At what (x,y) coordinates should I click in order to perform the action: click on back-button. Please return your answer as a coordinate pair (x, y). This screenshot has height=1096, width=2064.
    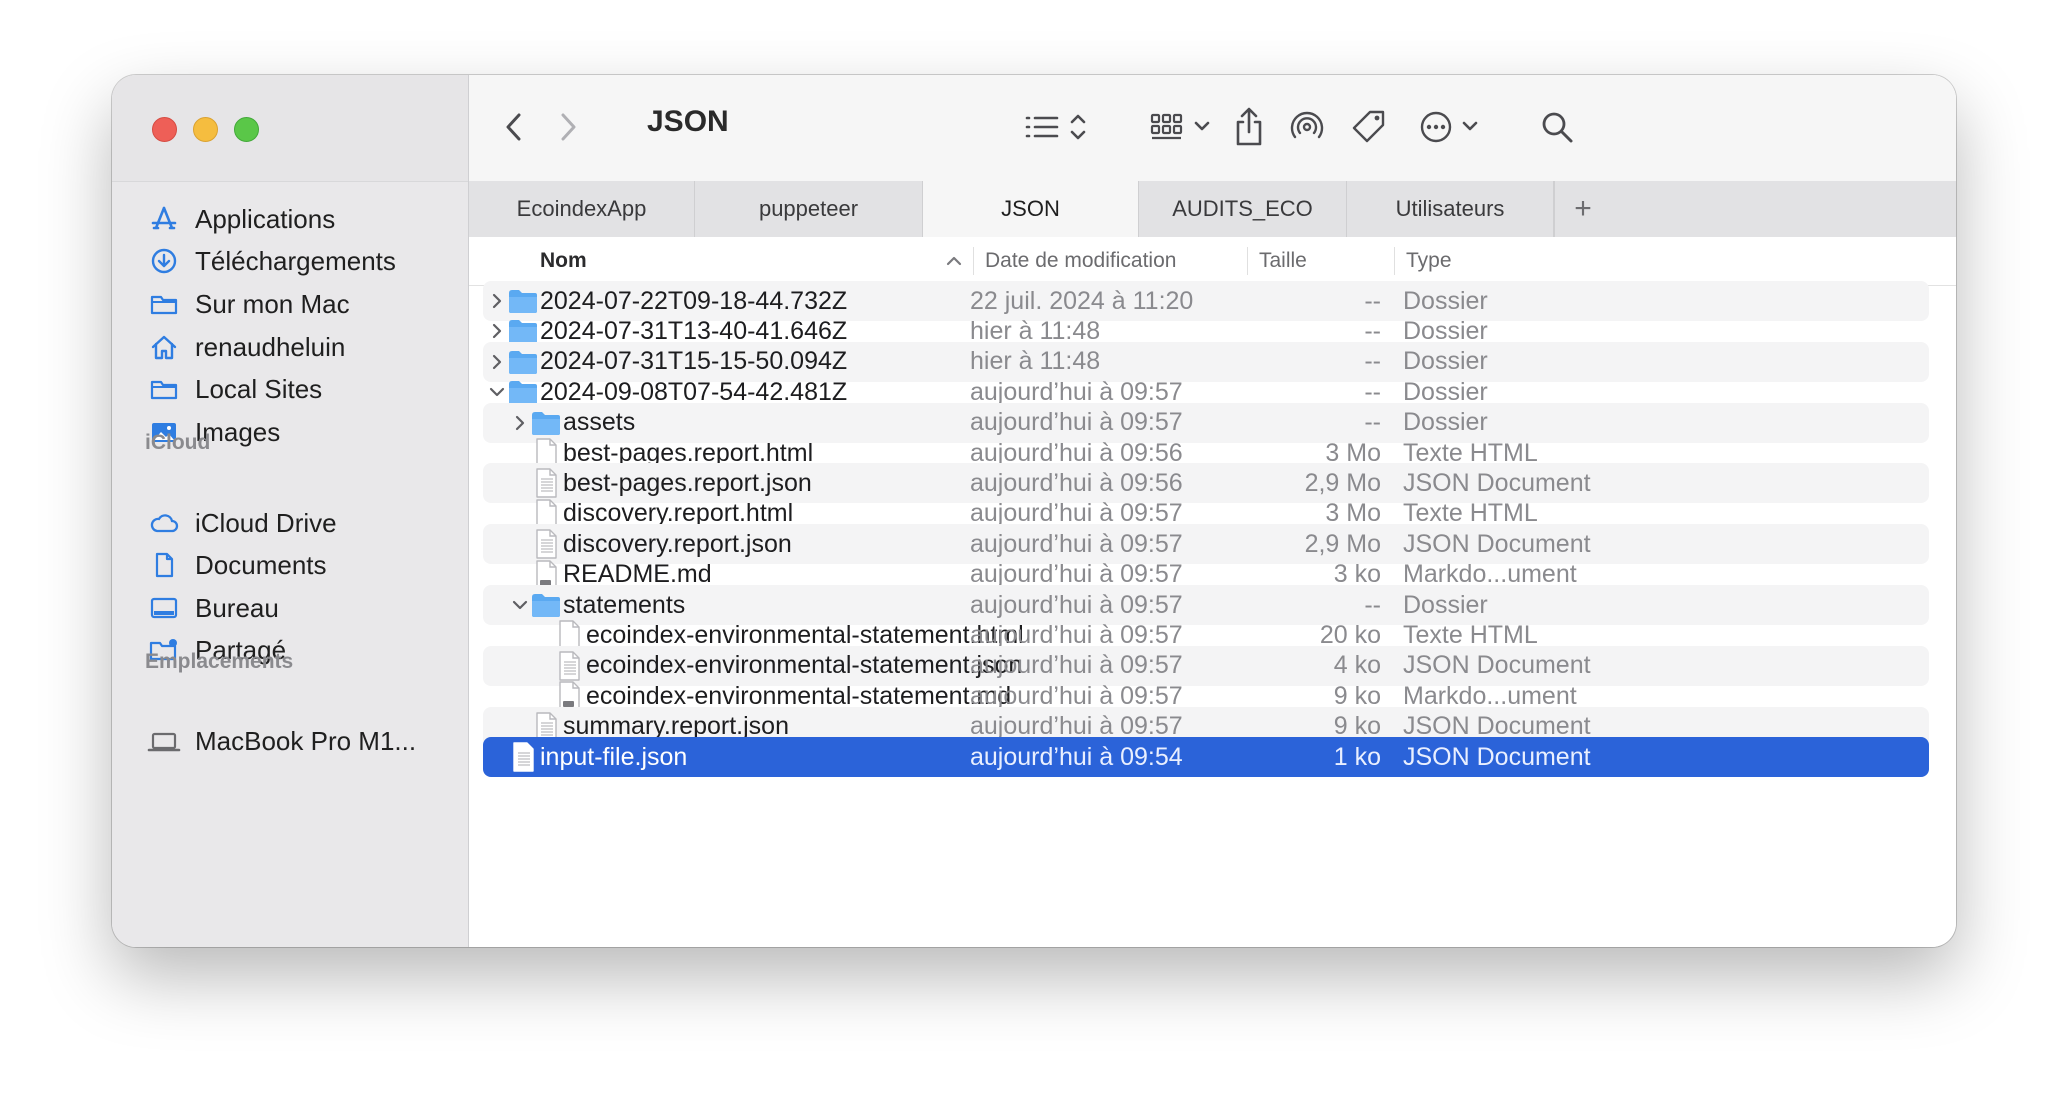
    Looking at the image, I should click on (514, 127).